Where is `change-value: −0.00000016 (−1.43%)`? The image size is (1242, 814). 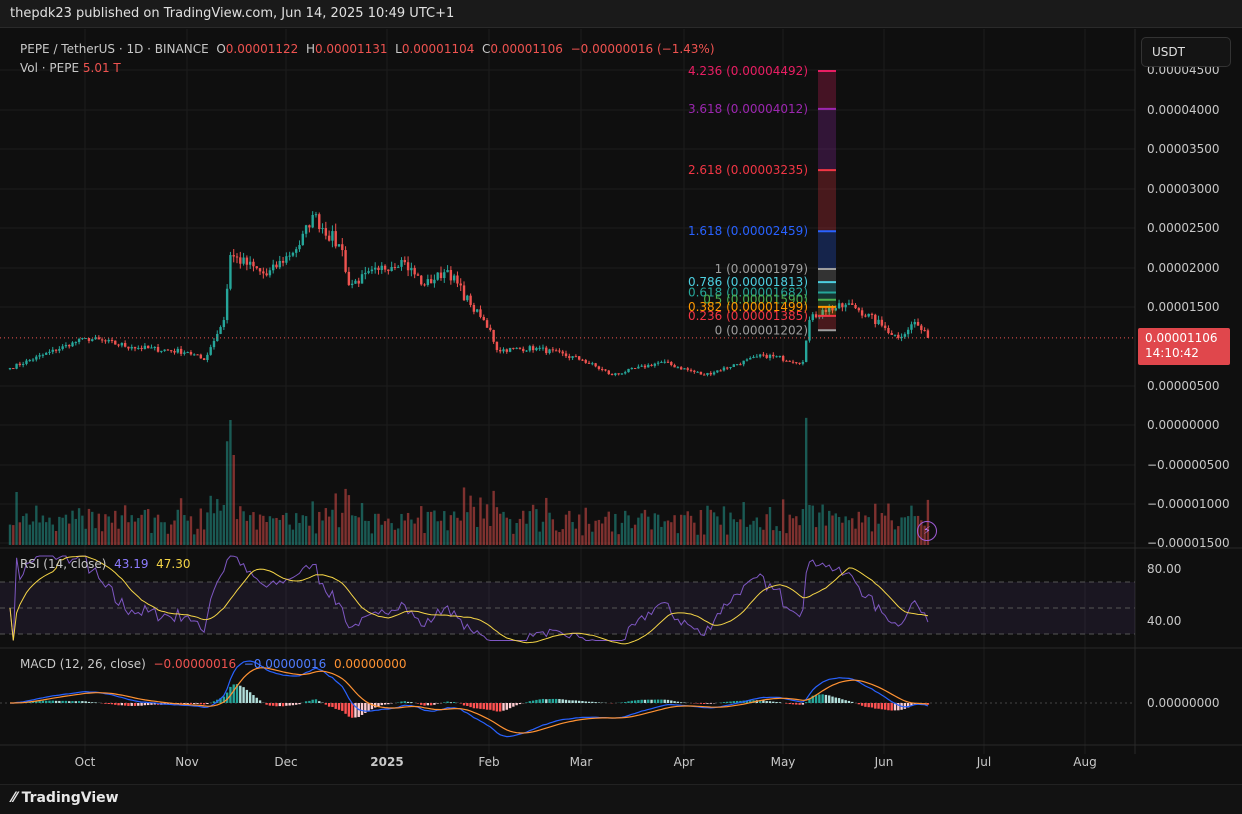
change-value: −0.00000016 (−1.43%) is located at coordinates (642, 49).